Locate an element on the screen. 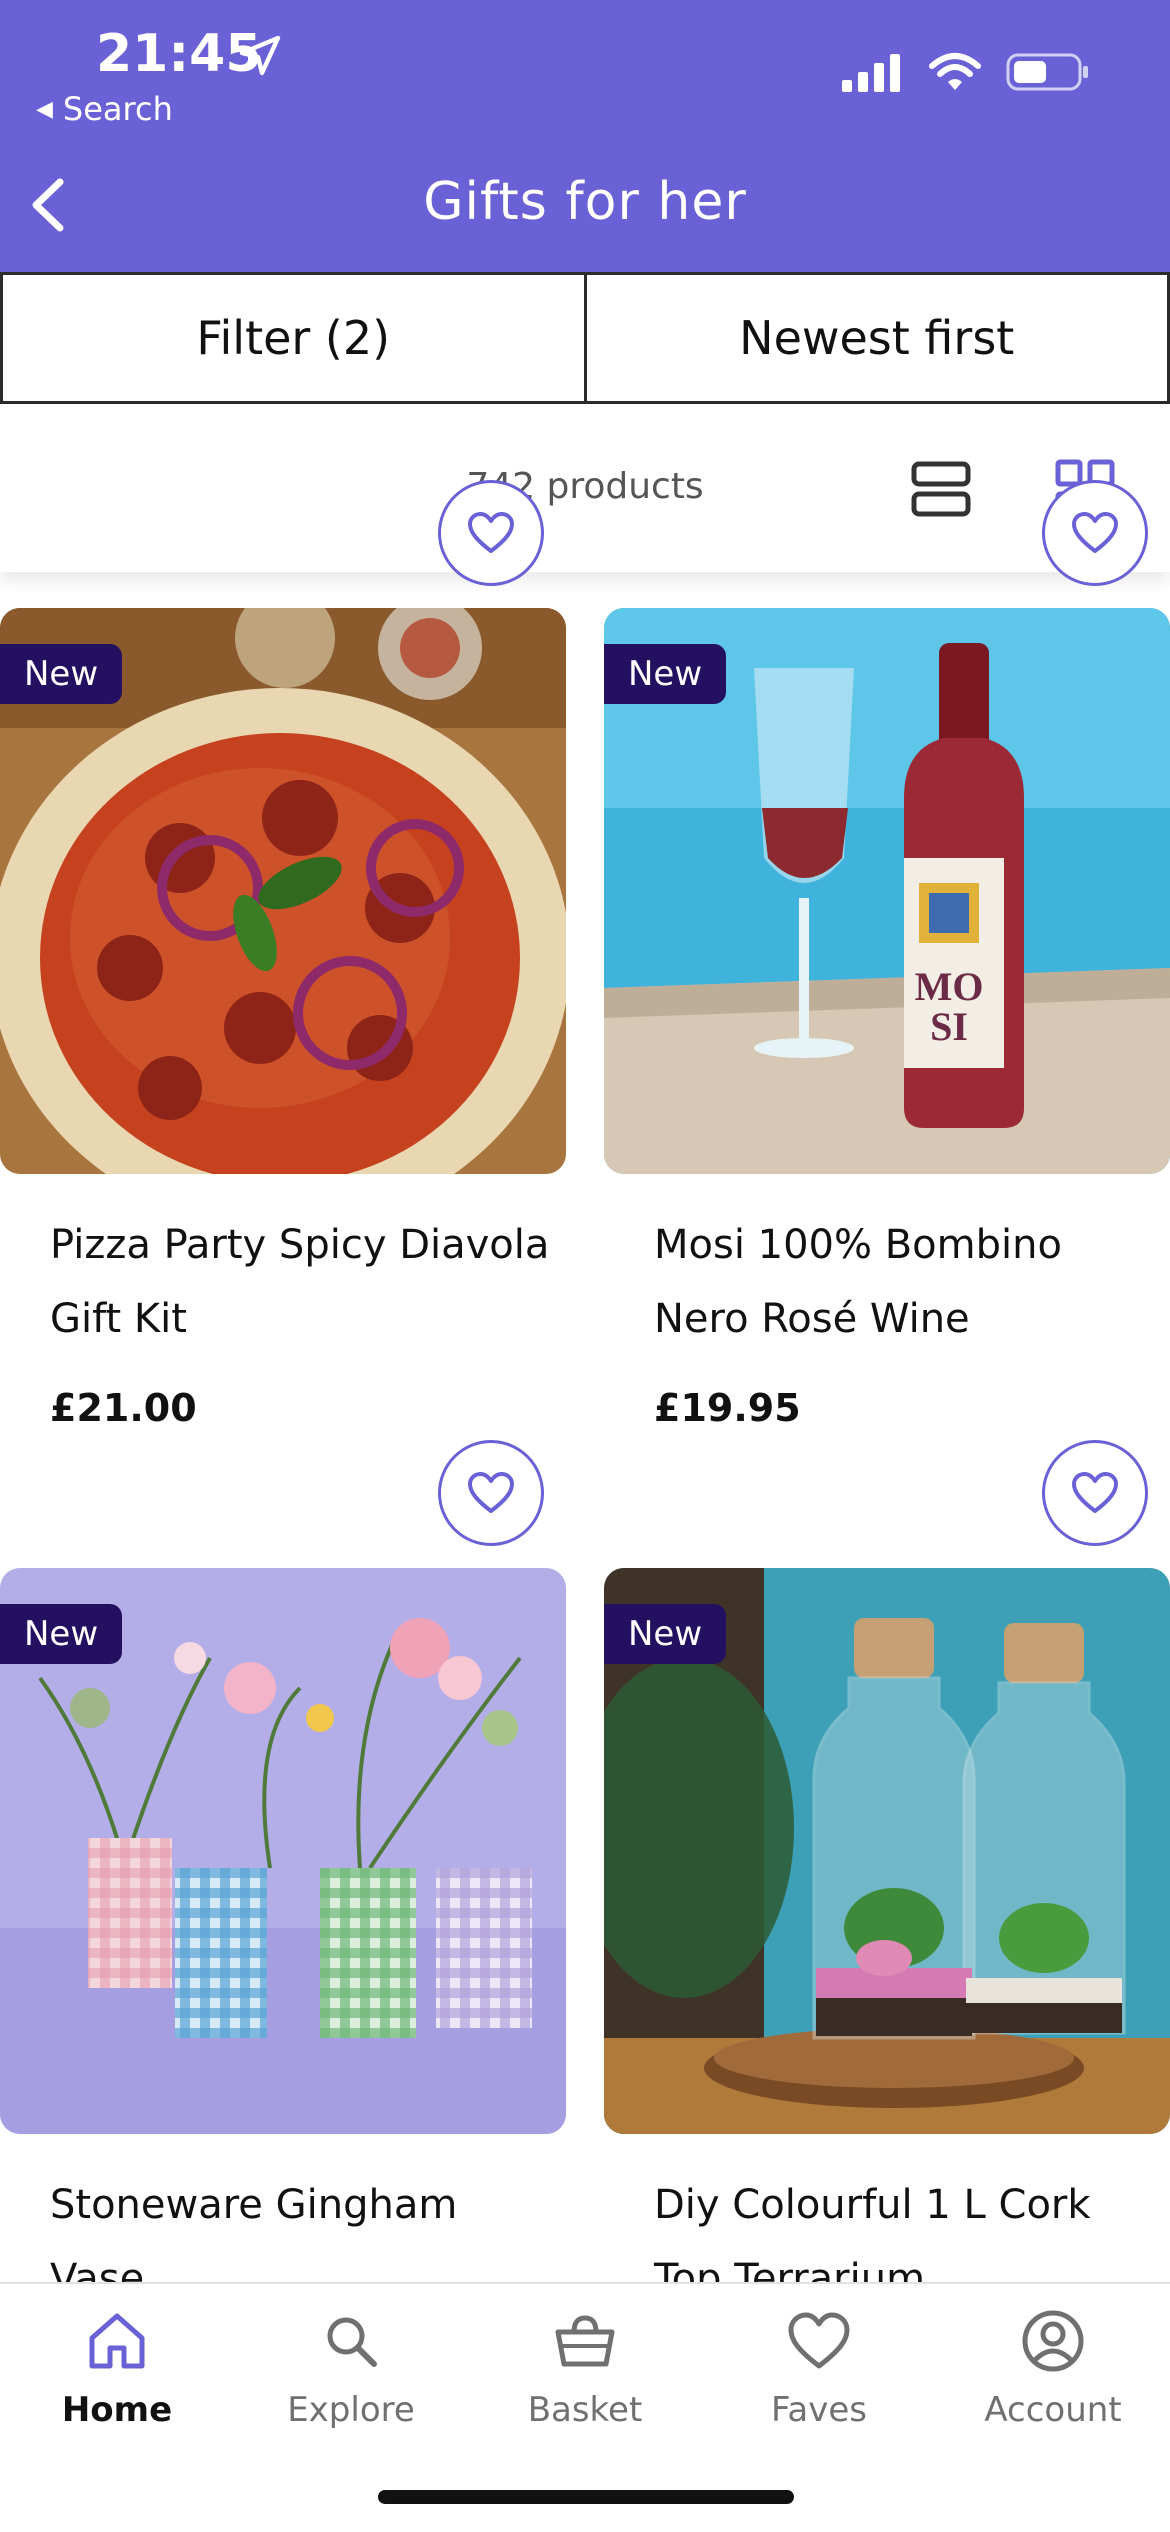  svg-text: MO is located at coordinates (949, 986).